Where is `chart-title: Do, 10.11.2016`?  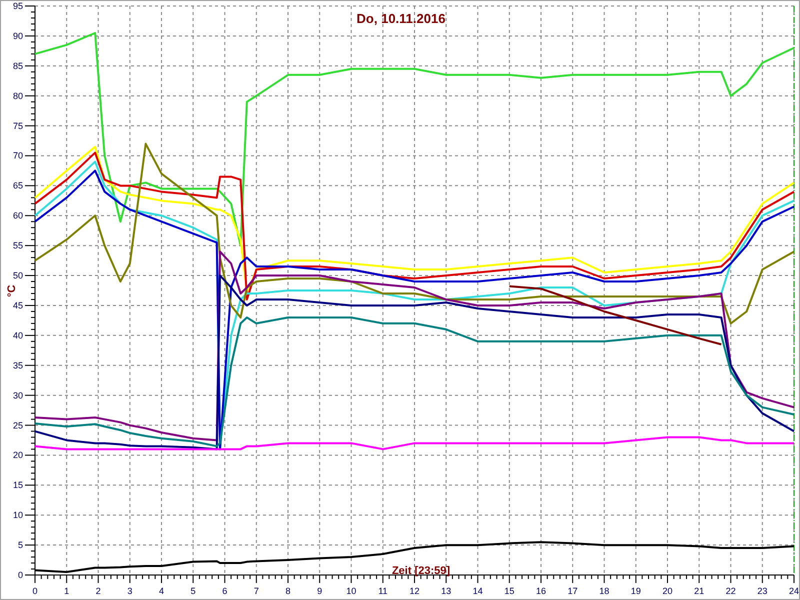 chart-title: Do, 10.11.2016 is located at coordinates (401, 18).